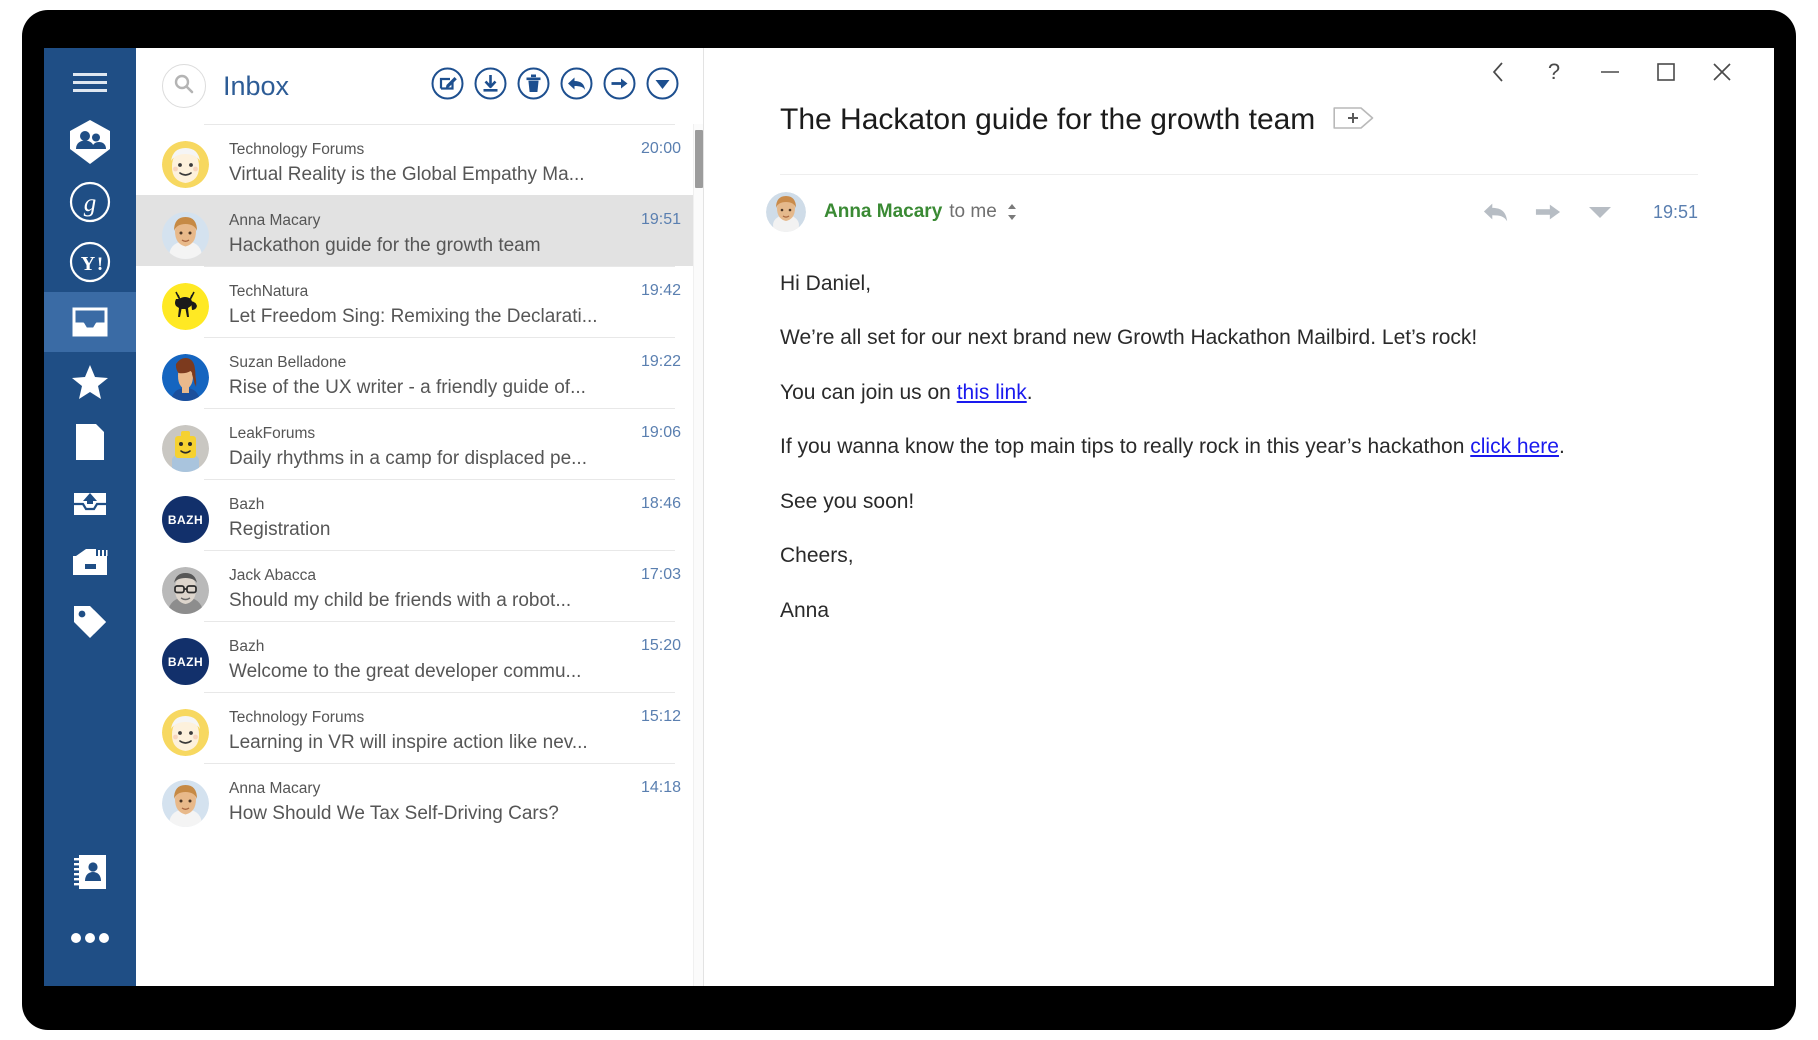 The height and width of the screenshot is (1040, 1818). Describe the element at coordinates (90, 622) in the screenshot. I see `sidebar-item-labels` at that location.